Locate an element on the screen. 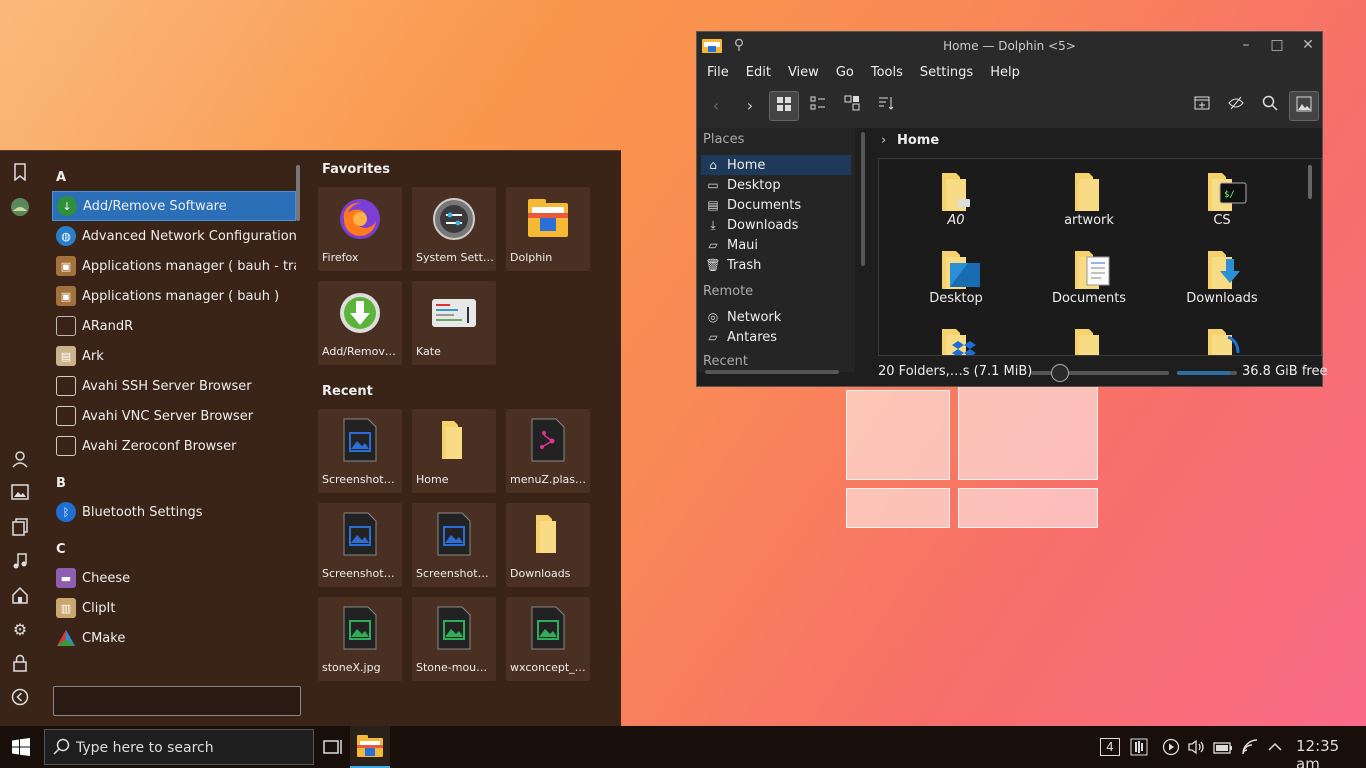 This screenshot has height=768, width=1366. home-icon is located at coordinates (20, 596).